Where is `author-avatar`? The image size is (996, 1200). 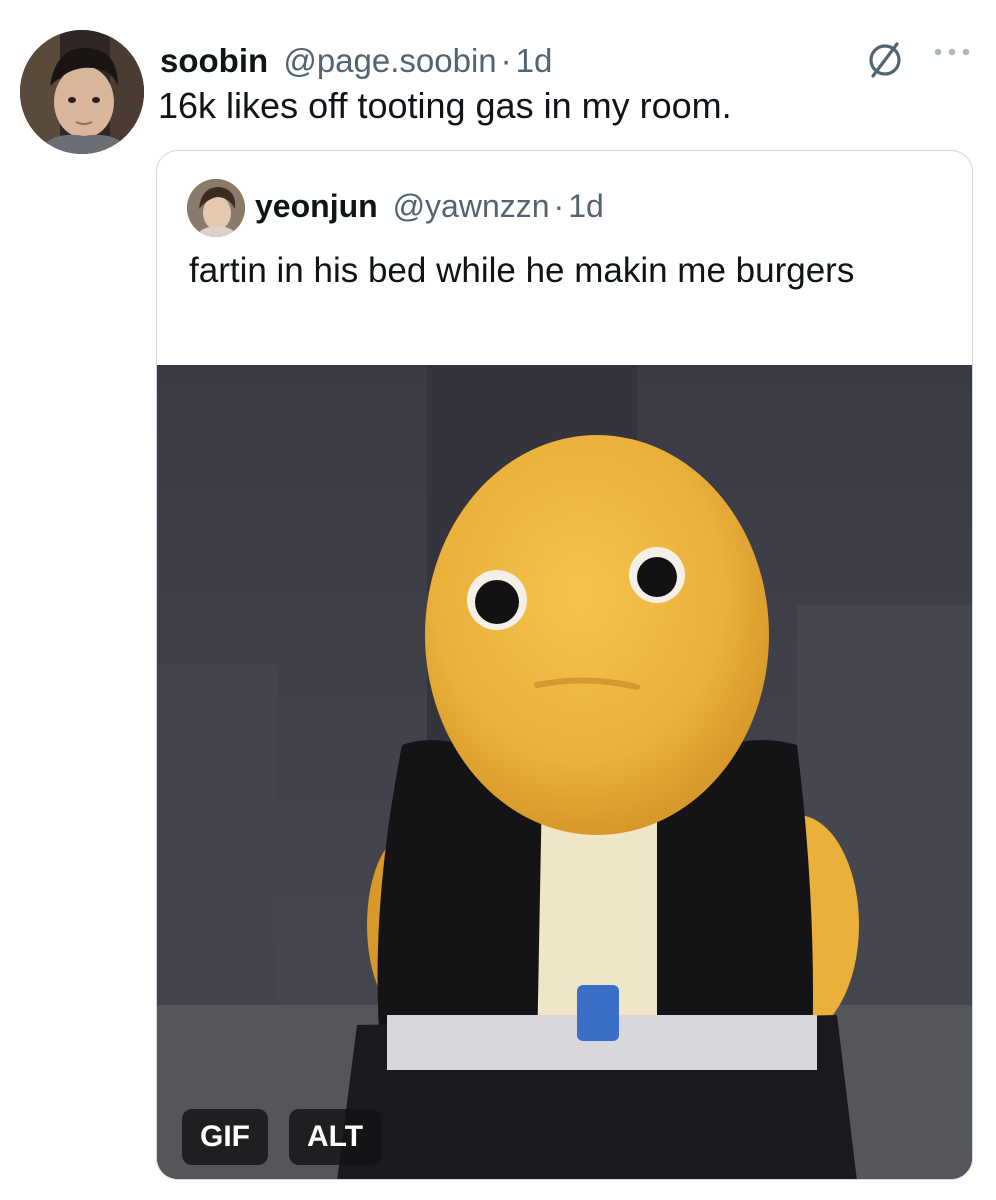 author-avatar is located at coordinates (82, 92).